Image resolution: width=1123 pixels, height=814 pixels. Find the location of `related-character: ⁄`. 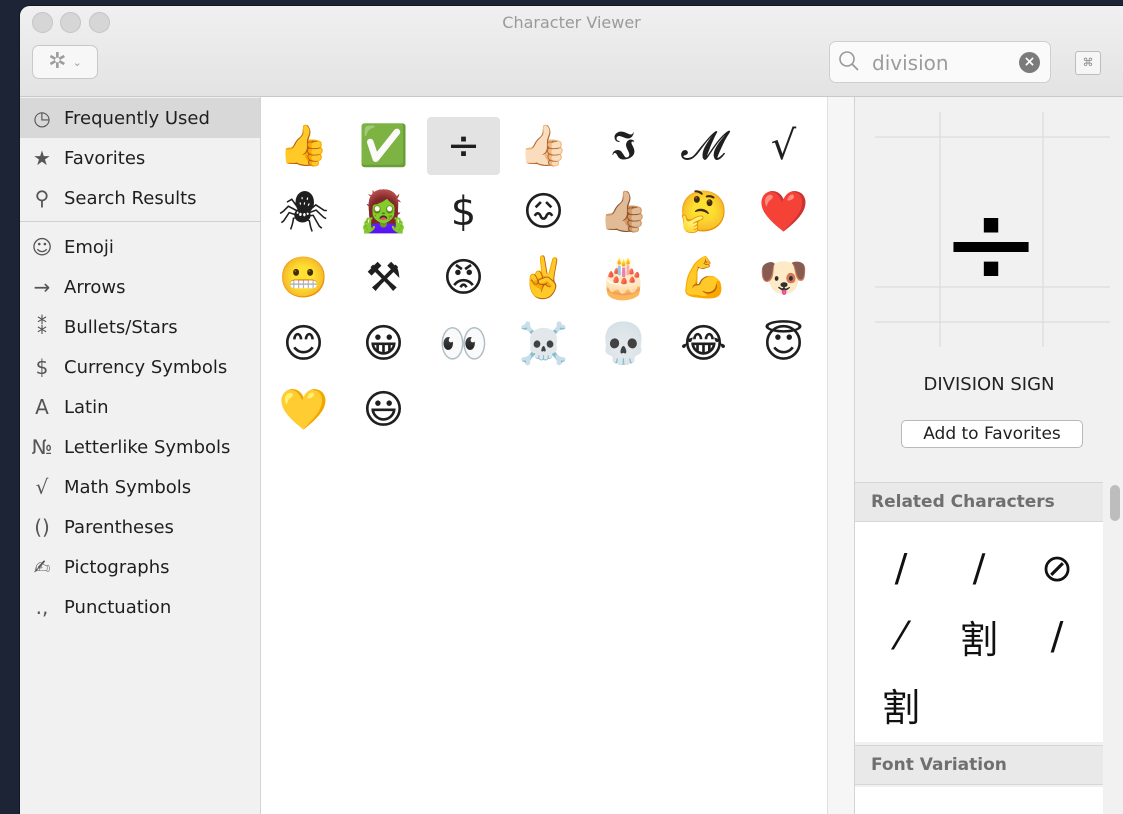

related-character: ⁄ is located at coordinates (901, 636).